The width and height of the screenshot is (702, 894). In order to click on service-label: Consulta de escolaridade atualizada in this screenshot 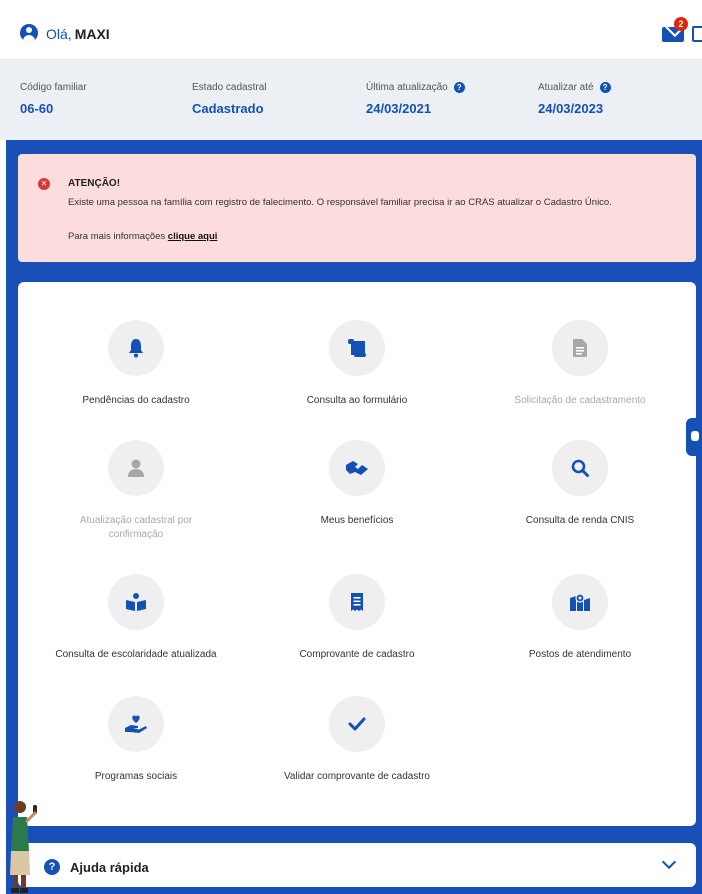, I will do `click(136, 654)`.